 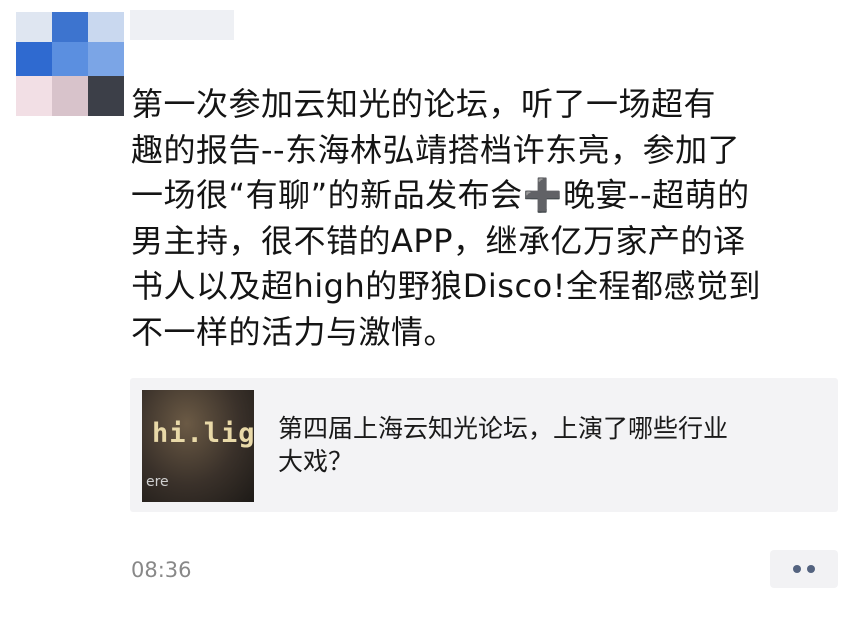 What do you see at coordinates (161, 570) in the screenshot?
I see `post-timestamp: 08:36` at bounding box center [161, 570].